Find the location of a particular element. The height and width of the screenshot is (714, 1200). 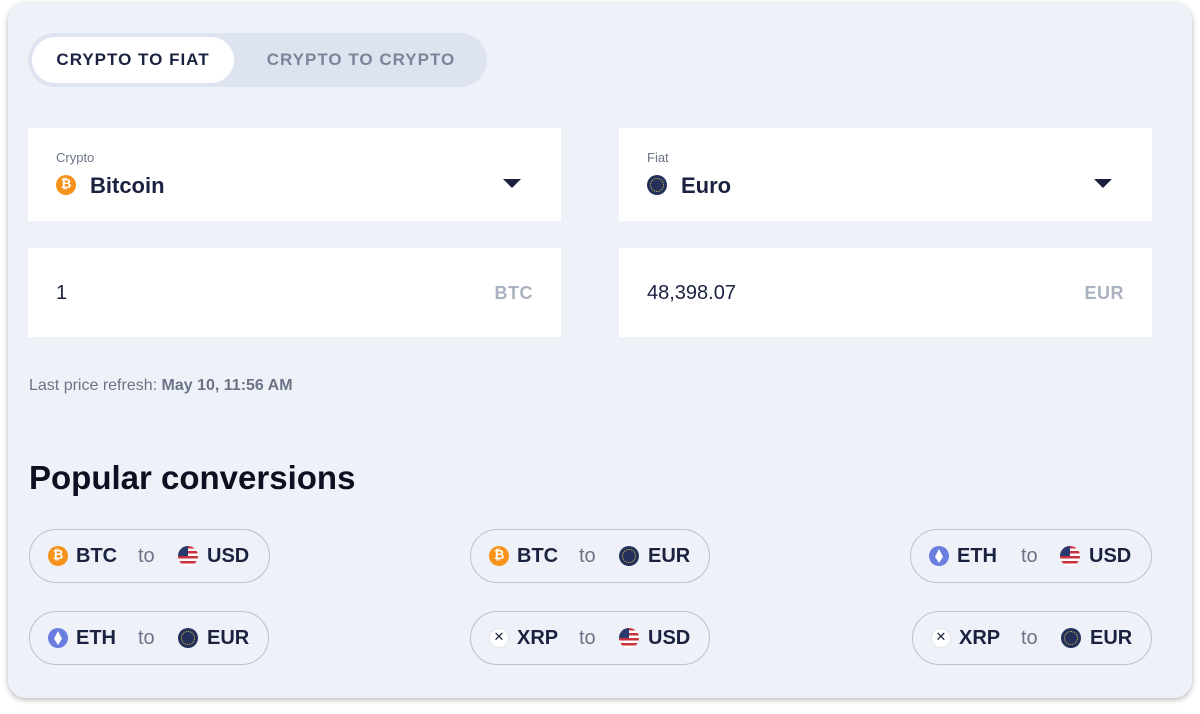

fiat-select-label: Fiat is located at coordinates (658, 157).